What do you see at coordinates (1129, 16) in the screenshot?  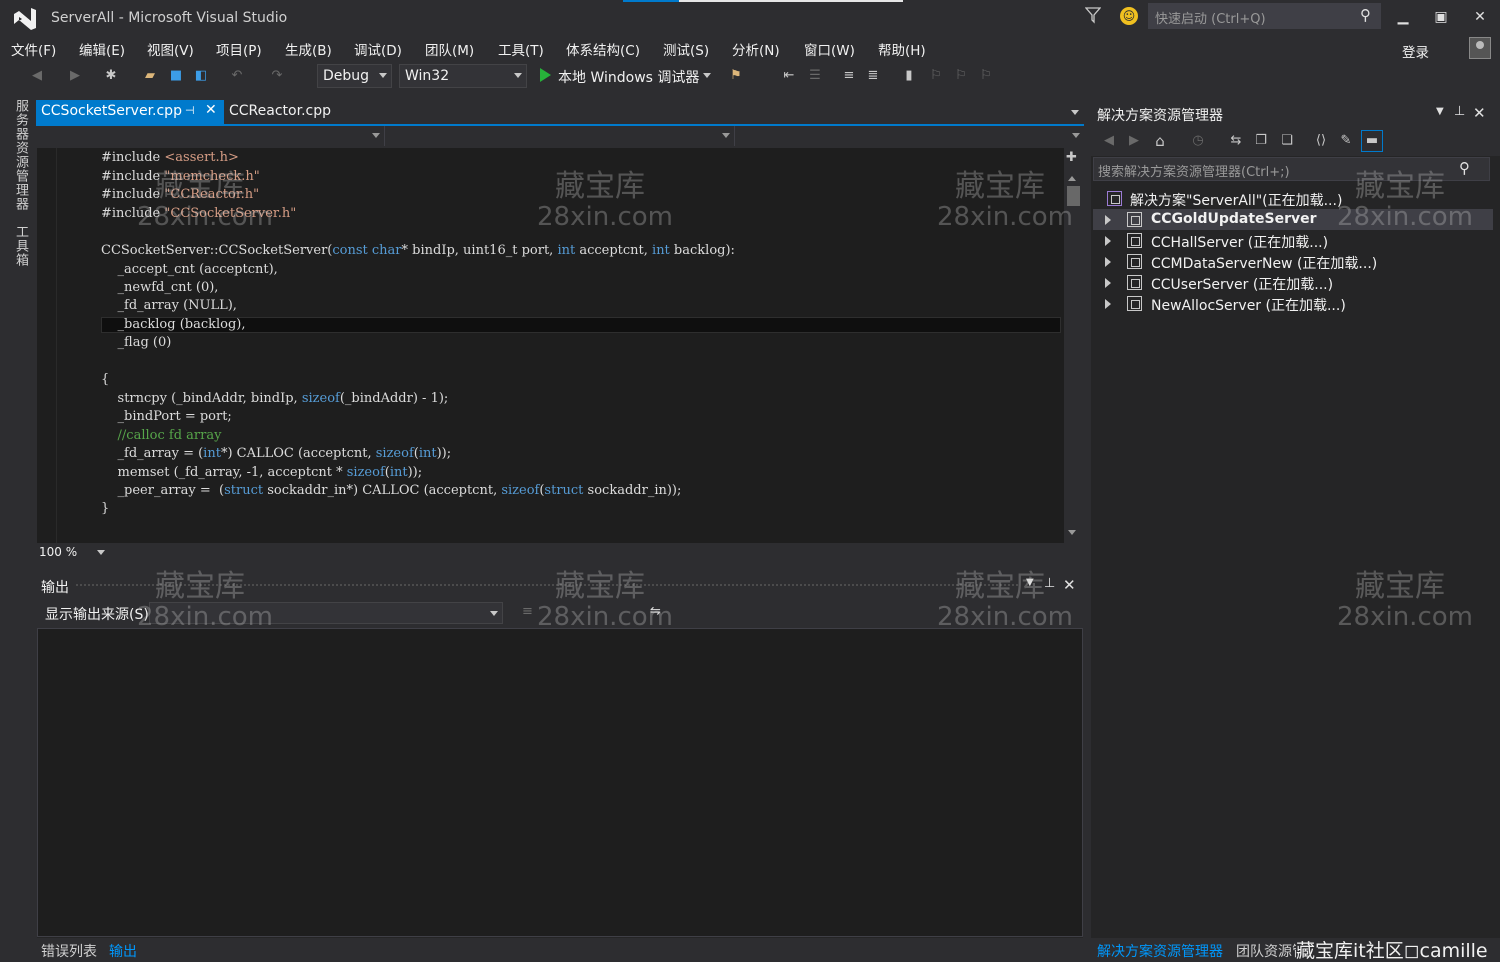 I see `feedback-smile-icon: ☺` at bounding box center [1129, 16].